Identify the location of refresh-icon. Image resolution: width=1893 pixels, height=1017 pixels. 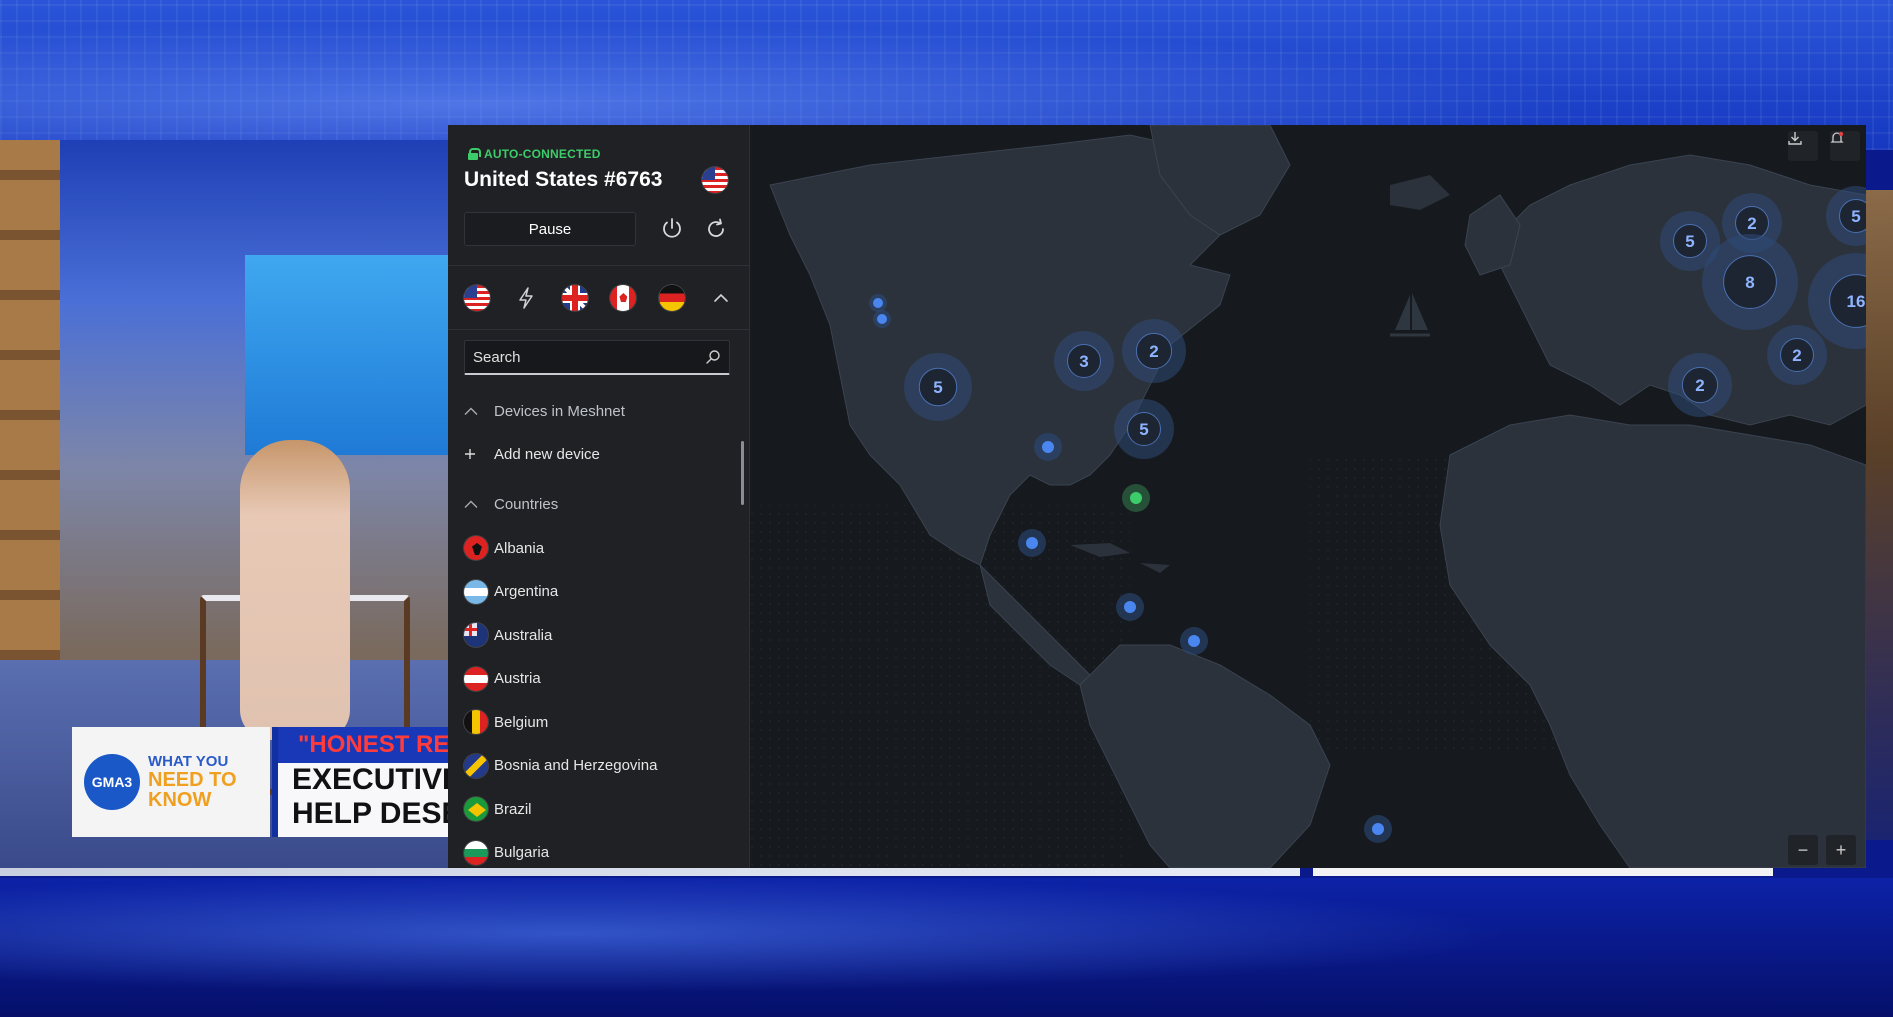
(716, 229).